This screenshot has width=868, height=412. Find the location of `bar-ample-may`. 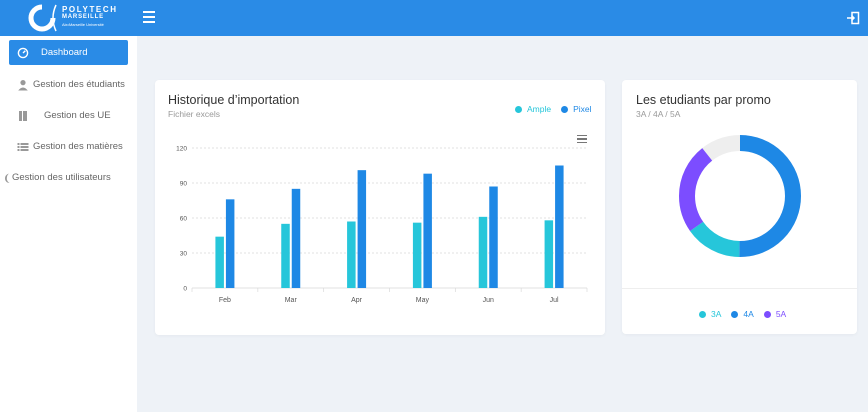

bar-ample-may is located at coordinates (417, 255).